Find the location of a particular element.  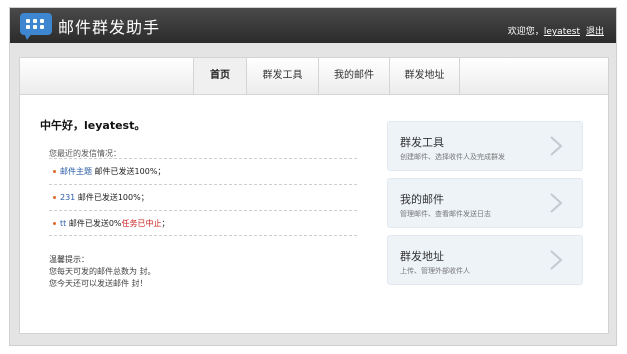

card-subtitle: 创建邮件、选择收件人及完成群发 is located at coordinates (452, 157).